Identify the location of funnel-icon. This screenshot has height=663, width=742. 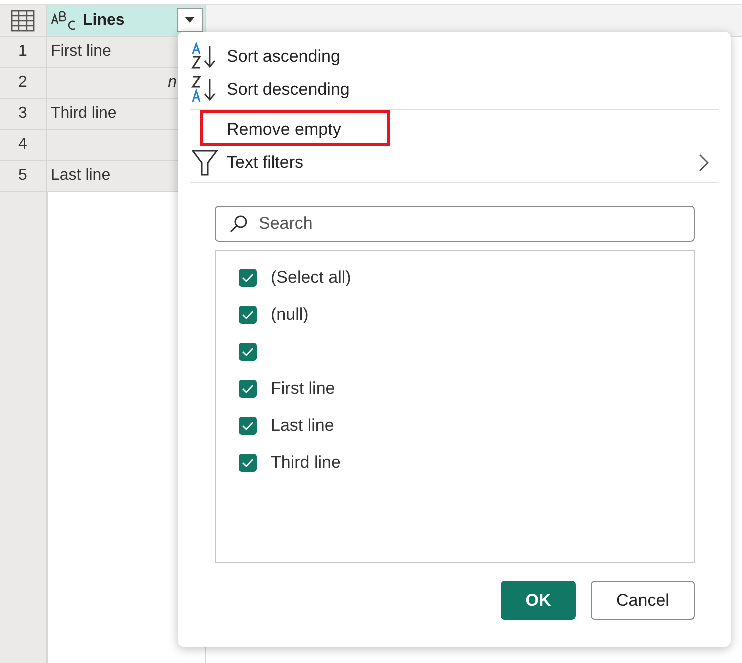
(205, 162).